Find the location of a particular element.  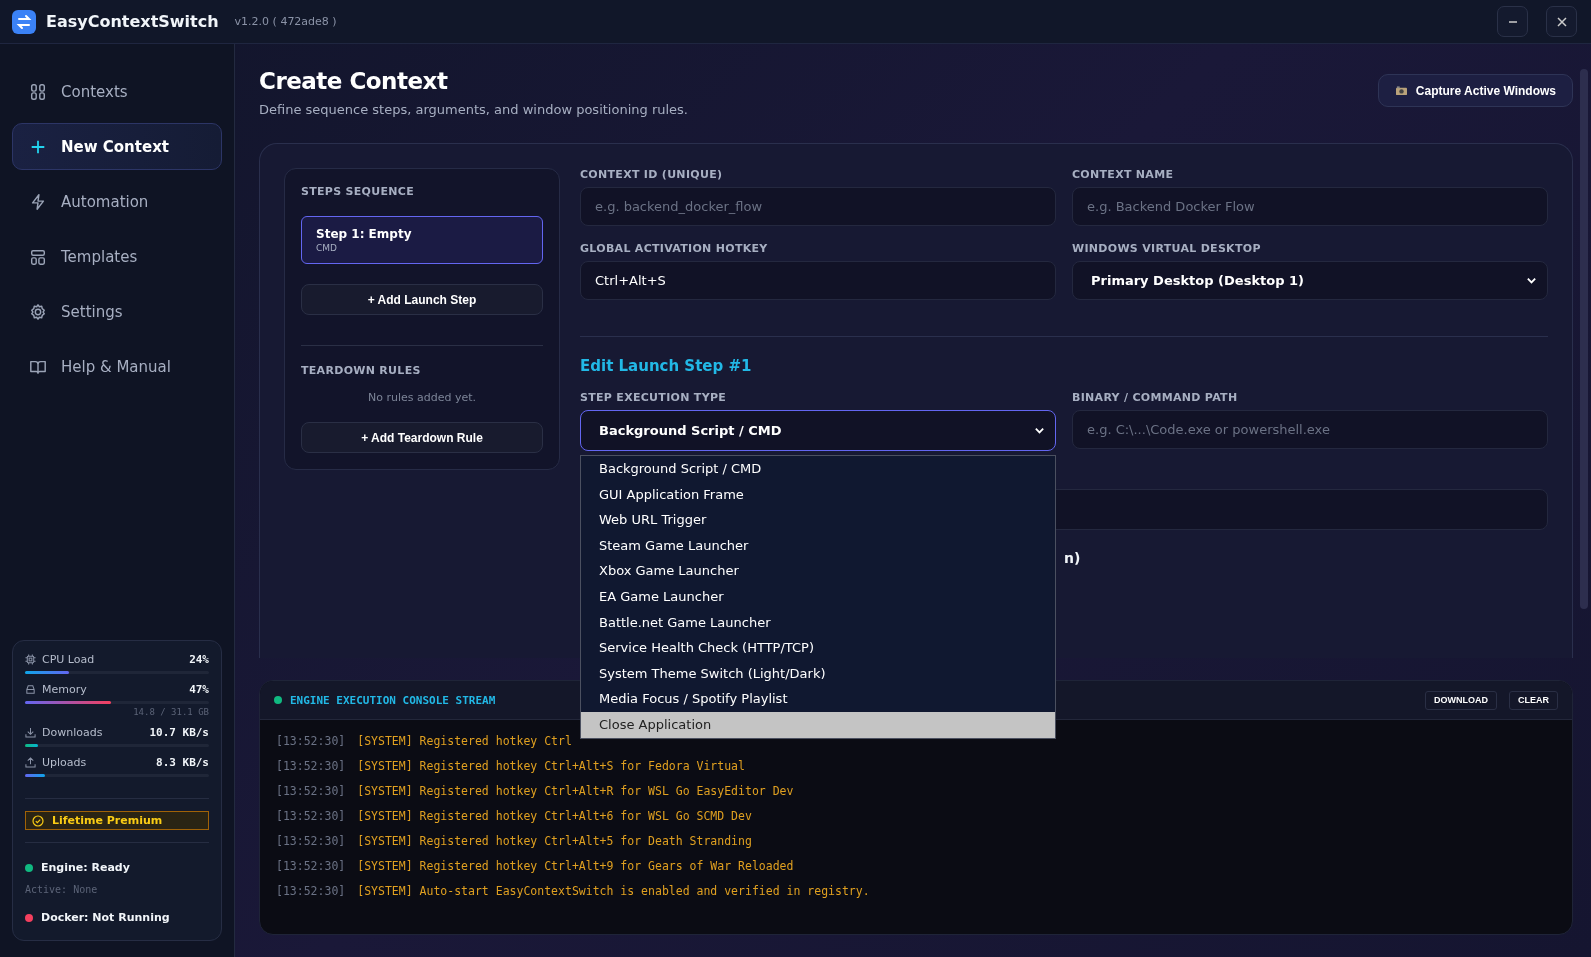

log-message: [SYSTEM] Registered hotkey Ctrl+Alt+R for WSL Go EasyEditor Dev is located at coordinates (575, 790).